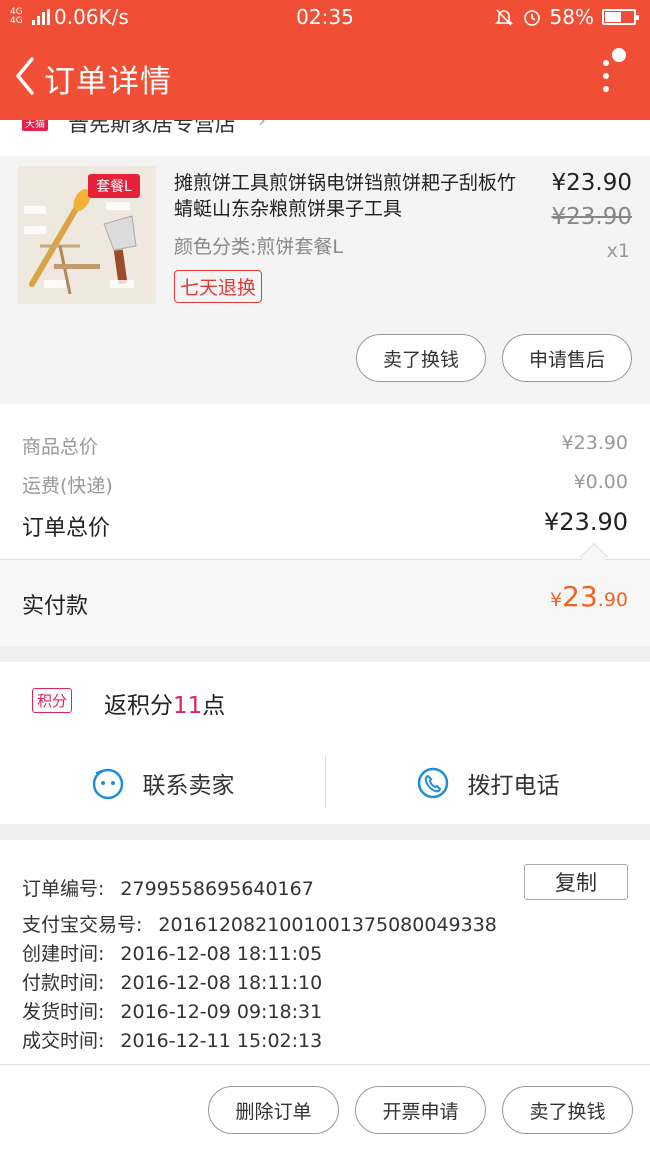 The height and width of the screenshot is (1155, 650). Describe the element at coordinates (273, 1110) in the screenshot. I see `delete-order-button: 删除订单` at that location.